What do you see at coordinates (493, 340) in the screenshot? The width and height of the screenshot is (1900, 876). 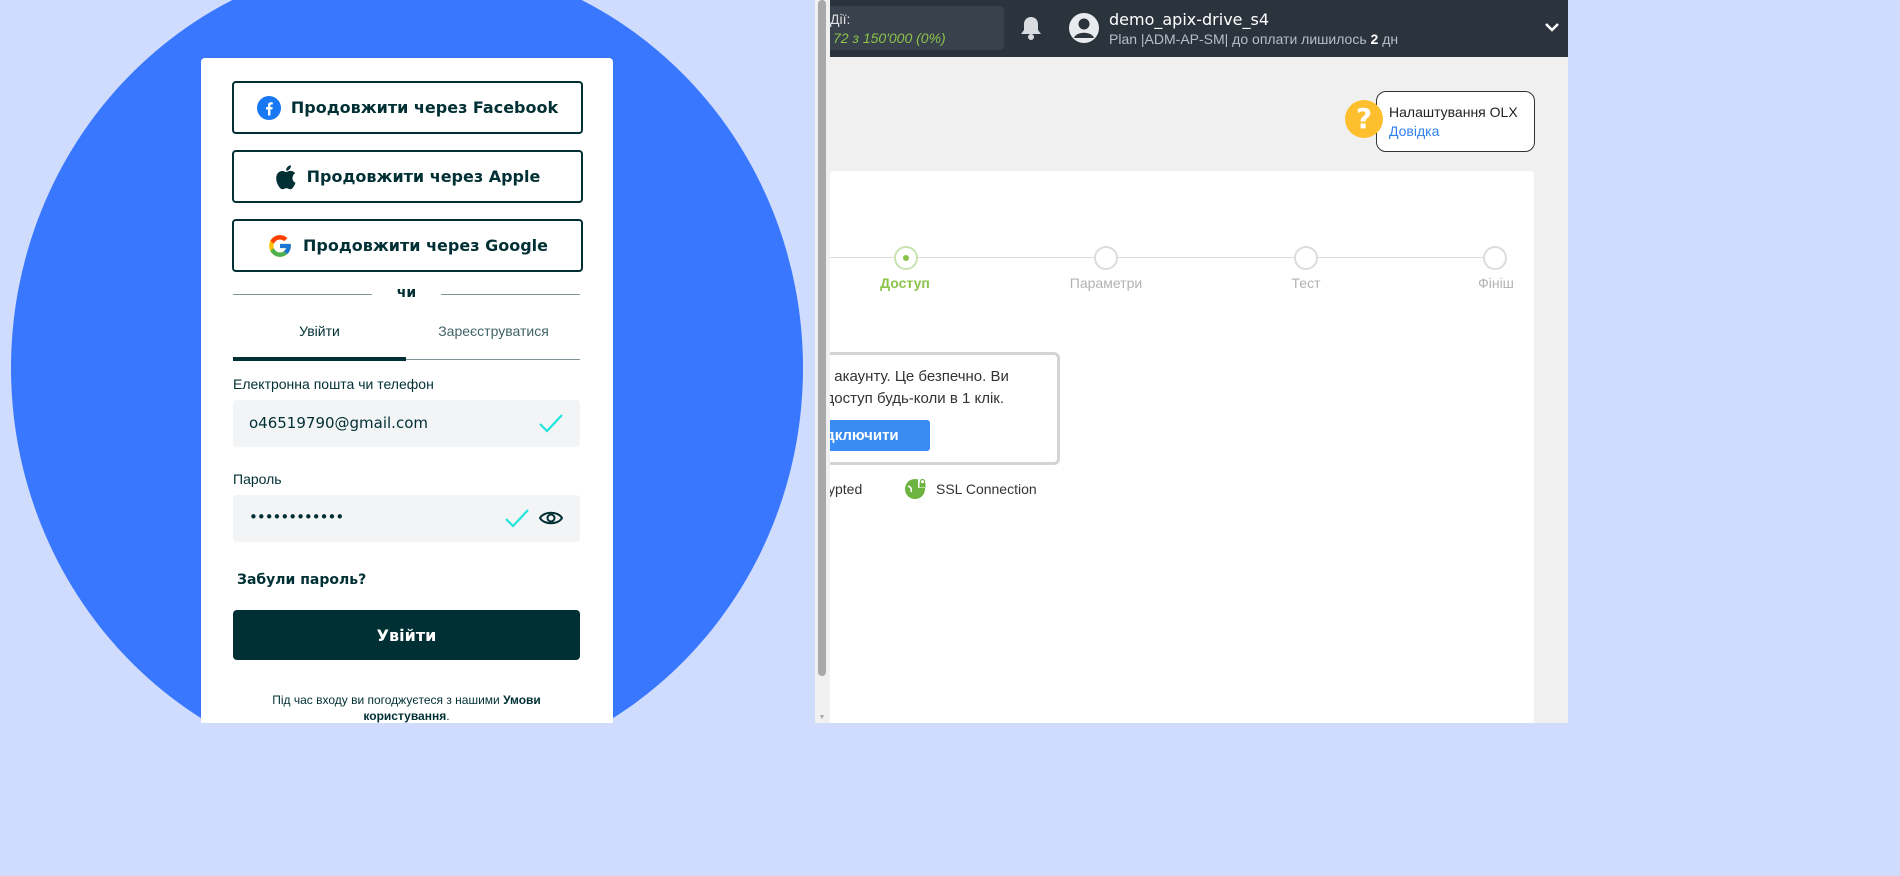 I see `tab-register: Зареєструватися` at bounding box center [493, 340].